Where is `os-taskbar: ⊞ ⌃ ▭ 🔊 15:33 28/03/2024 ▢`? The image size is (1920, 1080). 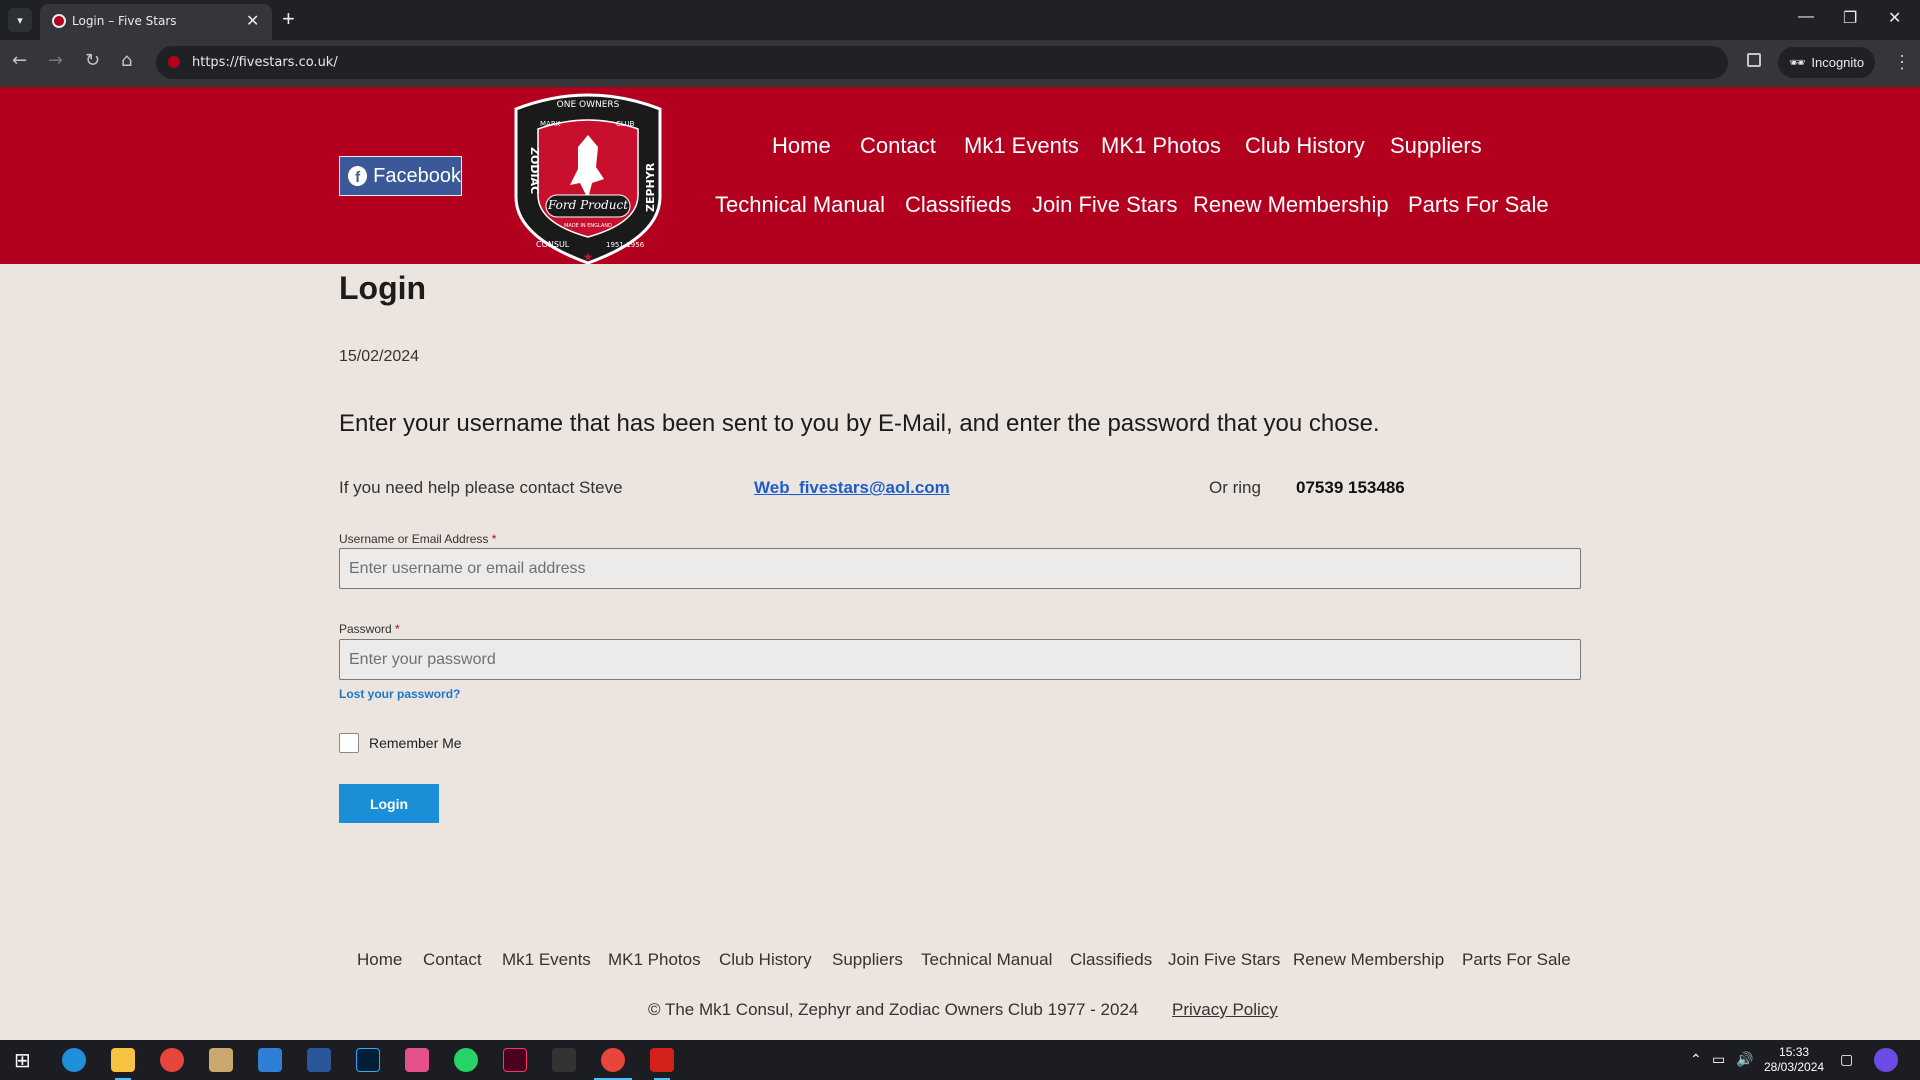 os-taskbar: ⊞ ⌃ ▭ 🔊 15:33 28/03/2024 ▢ is located at coordinates (960, 1060).